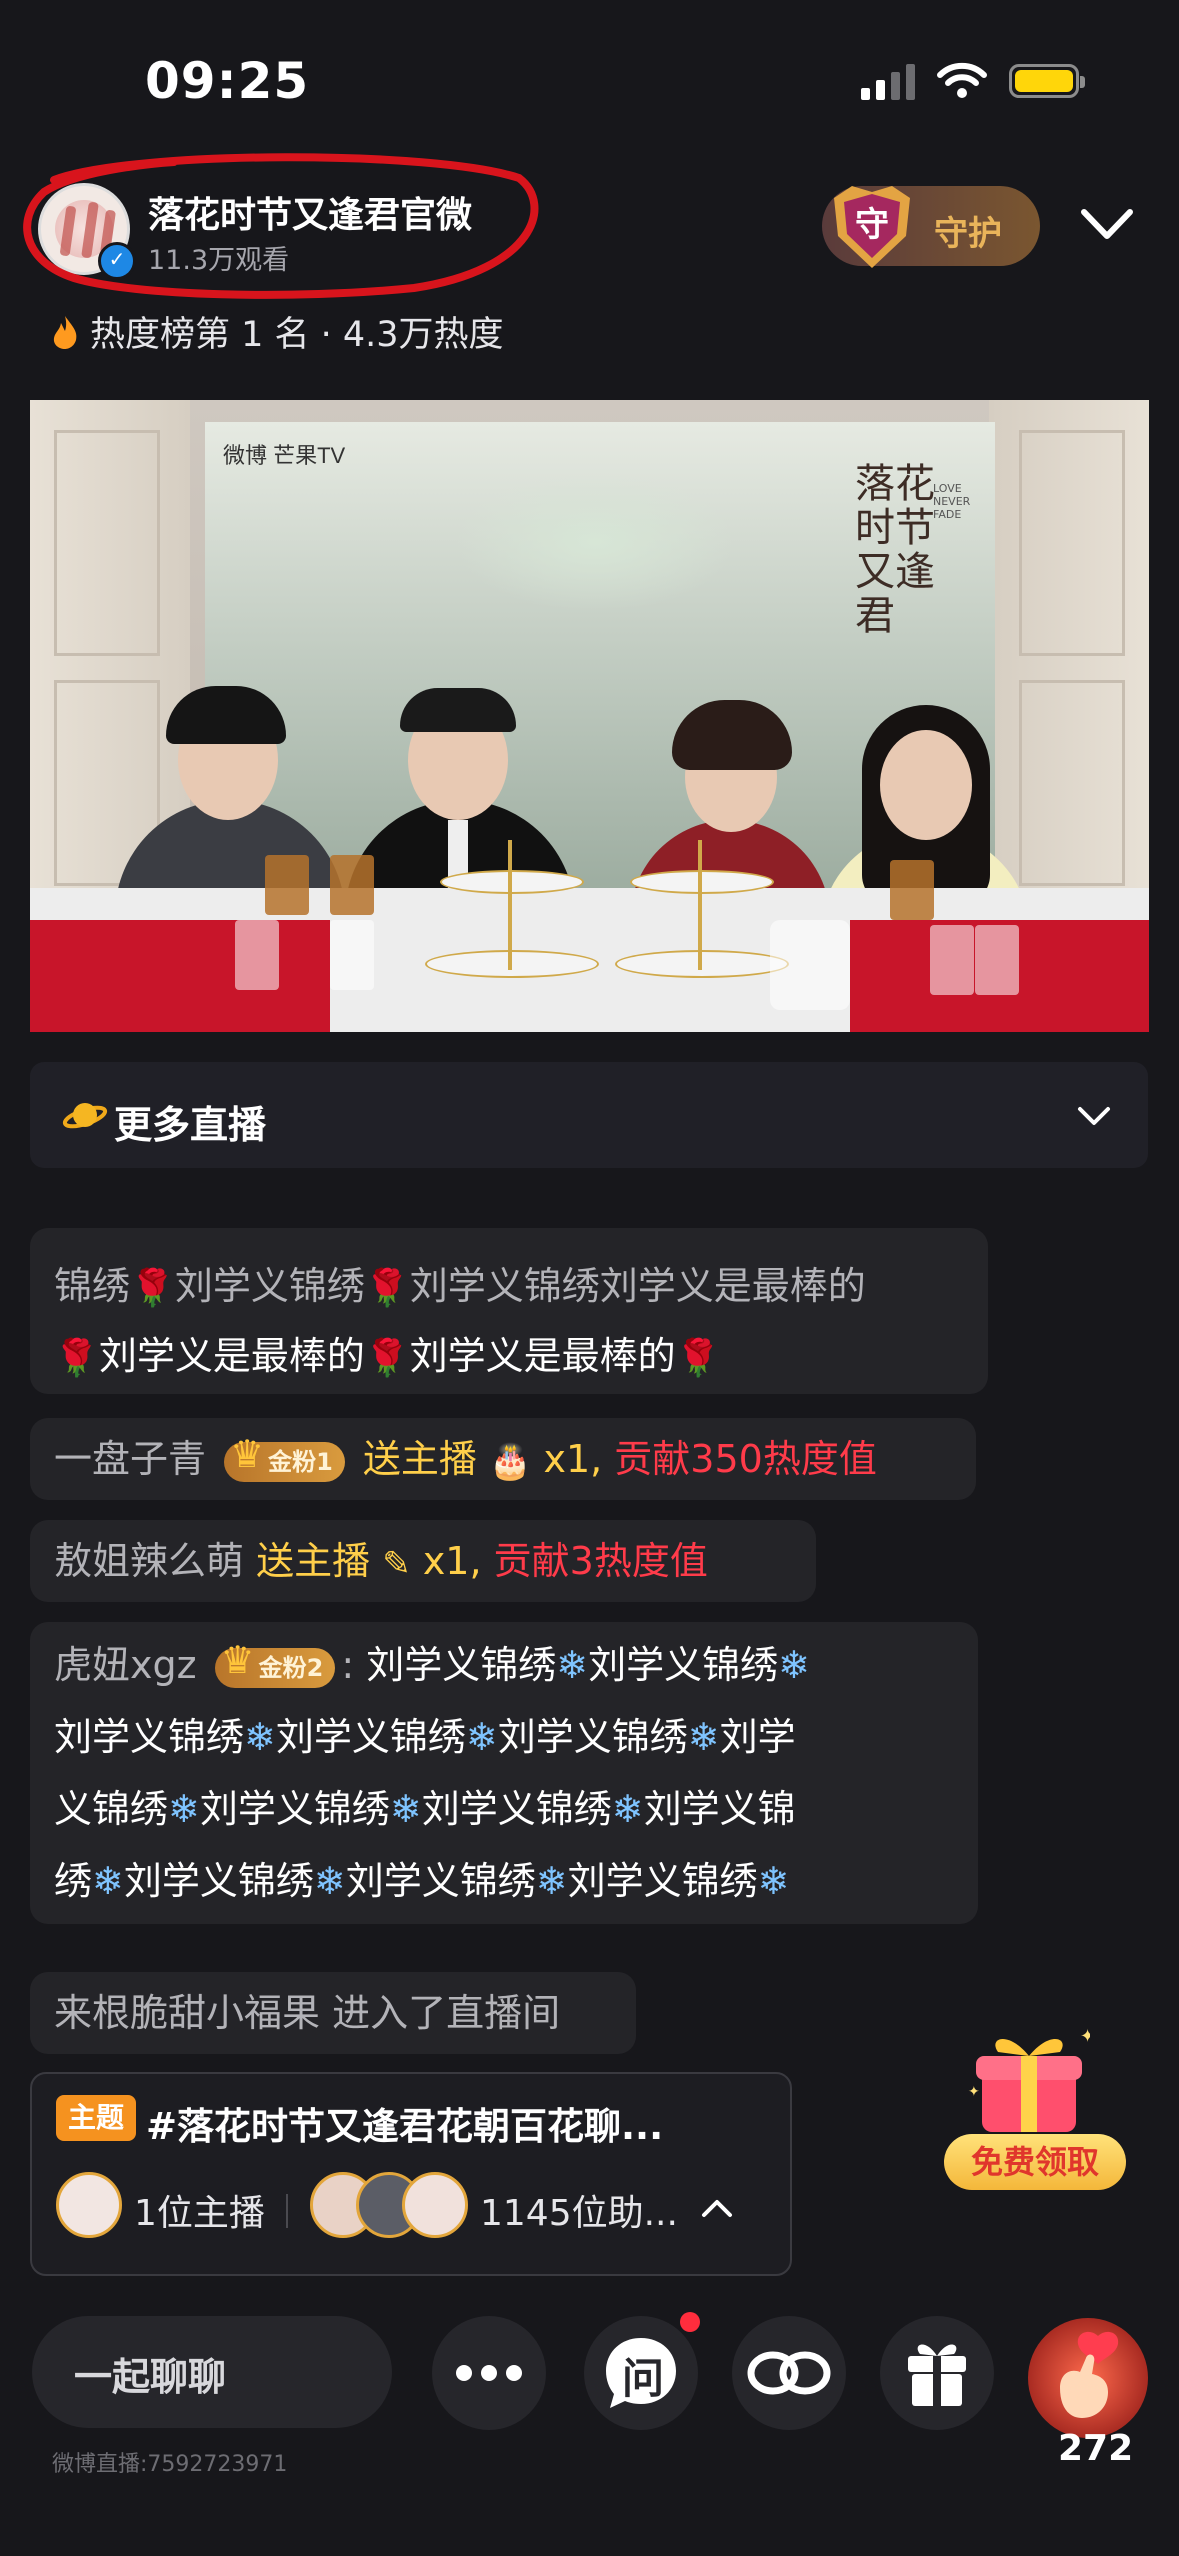  What do you see at coordinates (888, 81) in the screenshot?
I see `cellular-signal-icon` at bounding box center [888, 81].